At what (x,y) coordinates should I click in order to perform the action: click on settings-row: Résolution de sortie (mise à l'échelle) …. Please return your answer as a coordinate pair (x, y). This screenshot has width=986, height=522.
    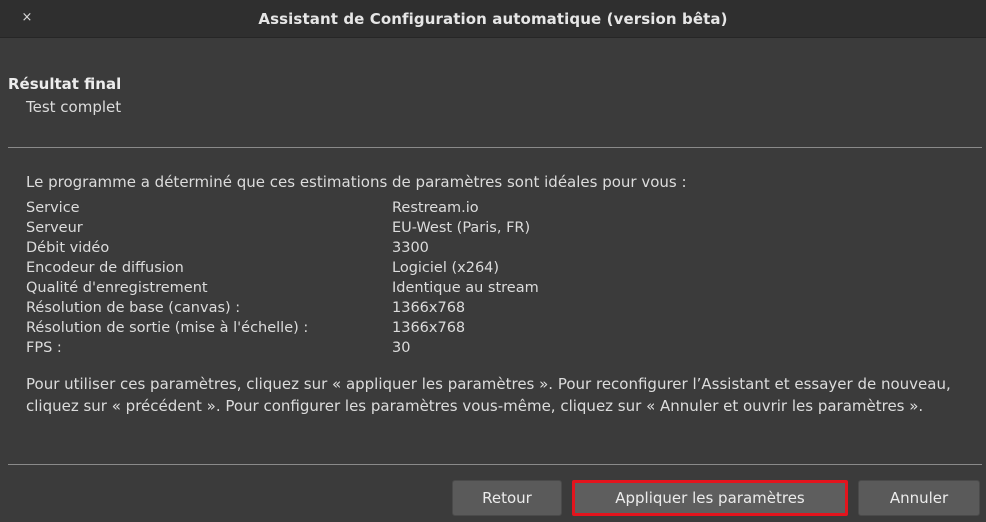
    Looking at the image, I should click on (476, 328).